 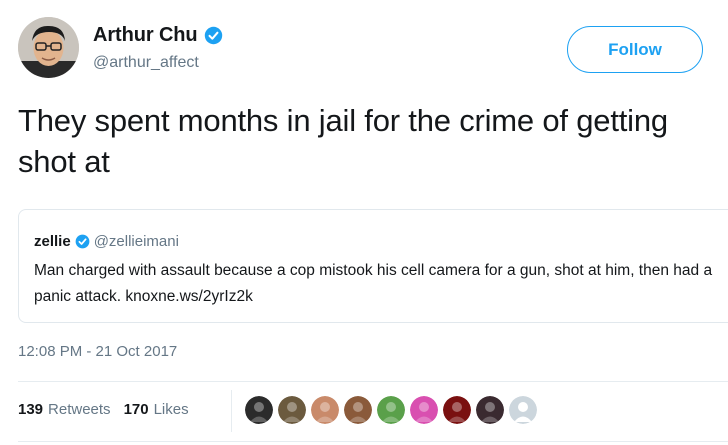 I want to click on tweet-stats: 139 Retweets 170 Likes, so click(x=110, y=409).